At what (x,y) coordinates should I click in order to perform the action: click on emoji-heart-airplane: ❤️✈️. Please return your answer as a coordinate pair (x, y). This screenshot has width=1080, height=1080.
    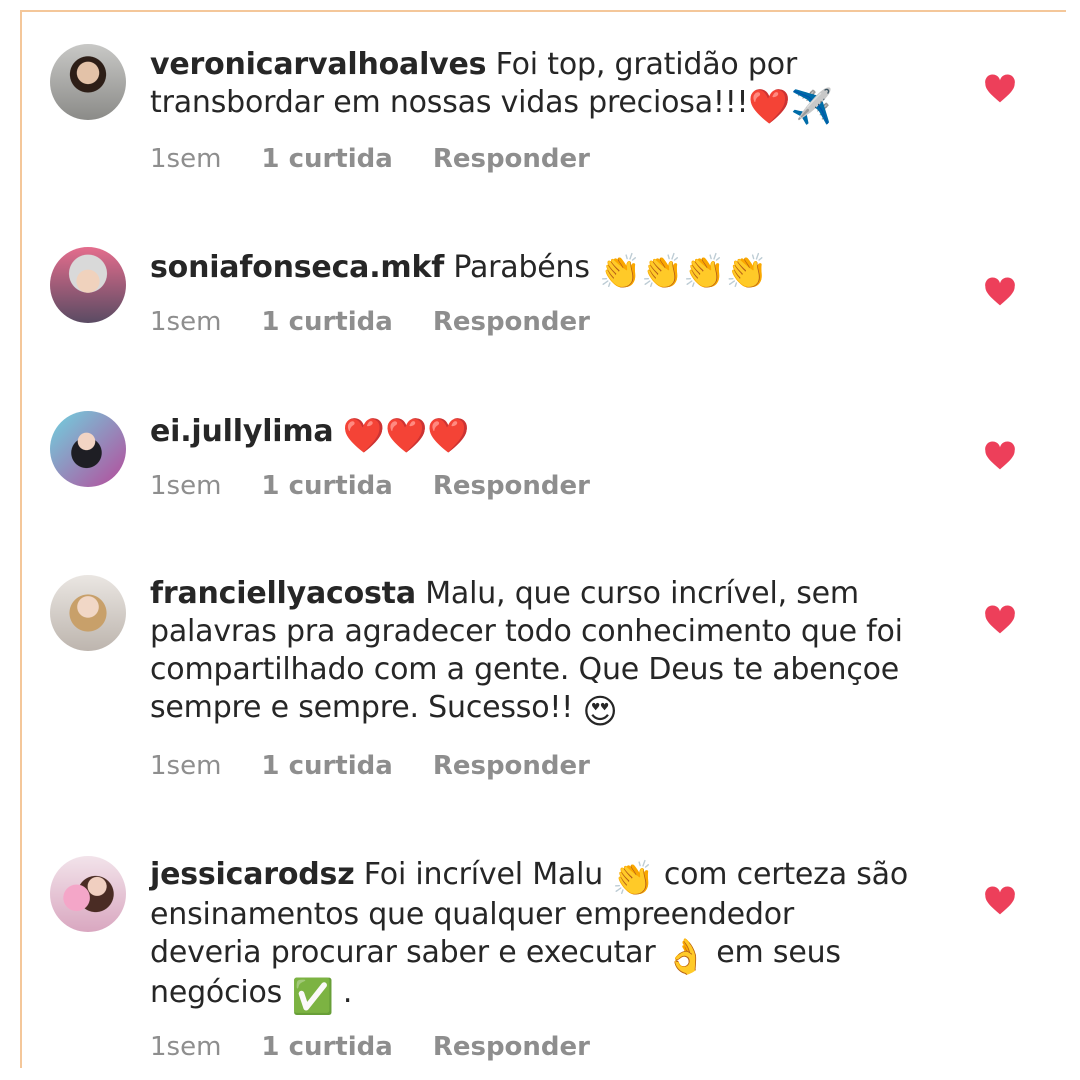
    Looking at the image, I should click on (790, 107).